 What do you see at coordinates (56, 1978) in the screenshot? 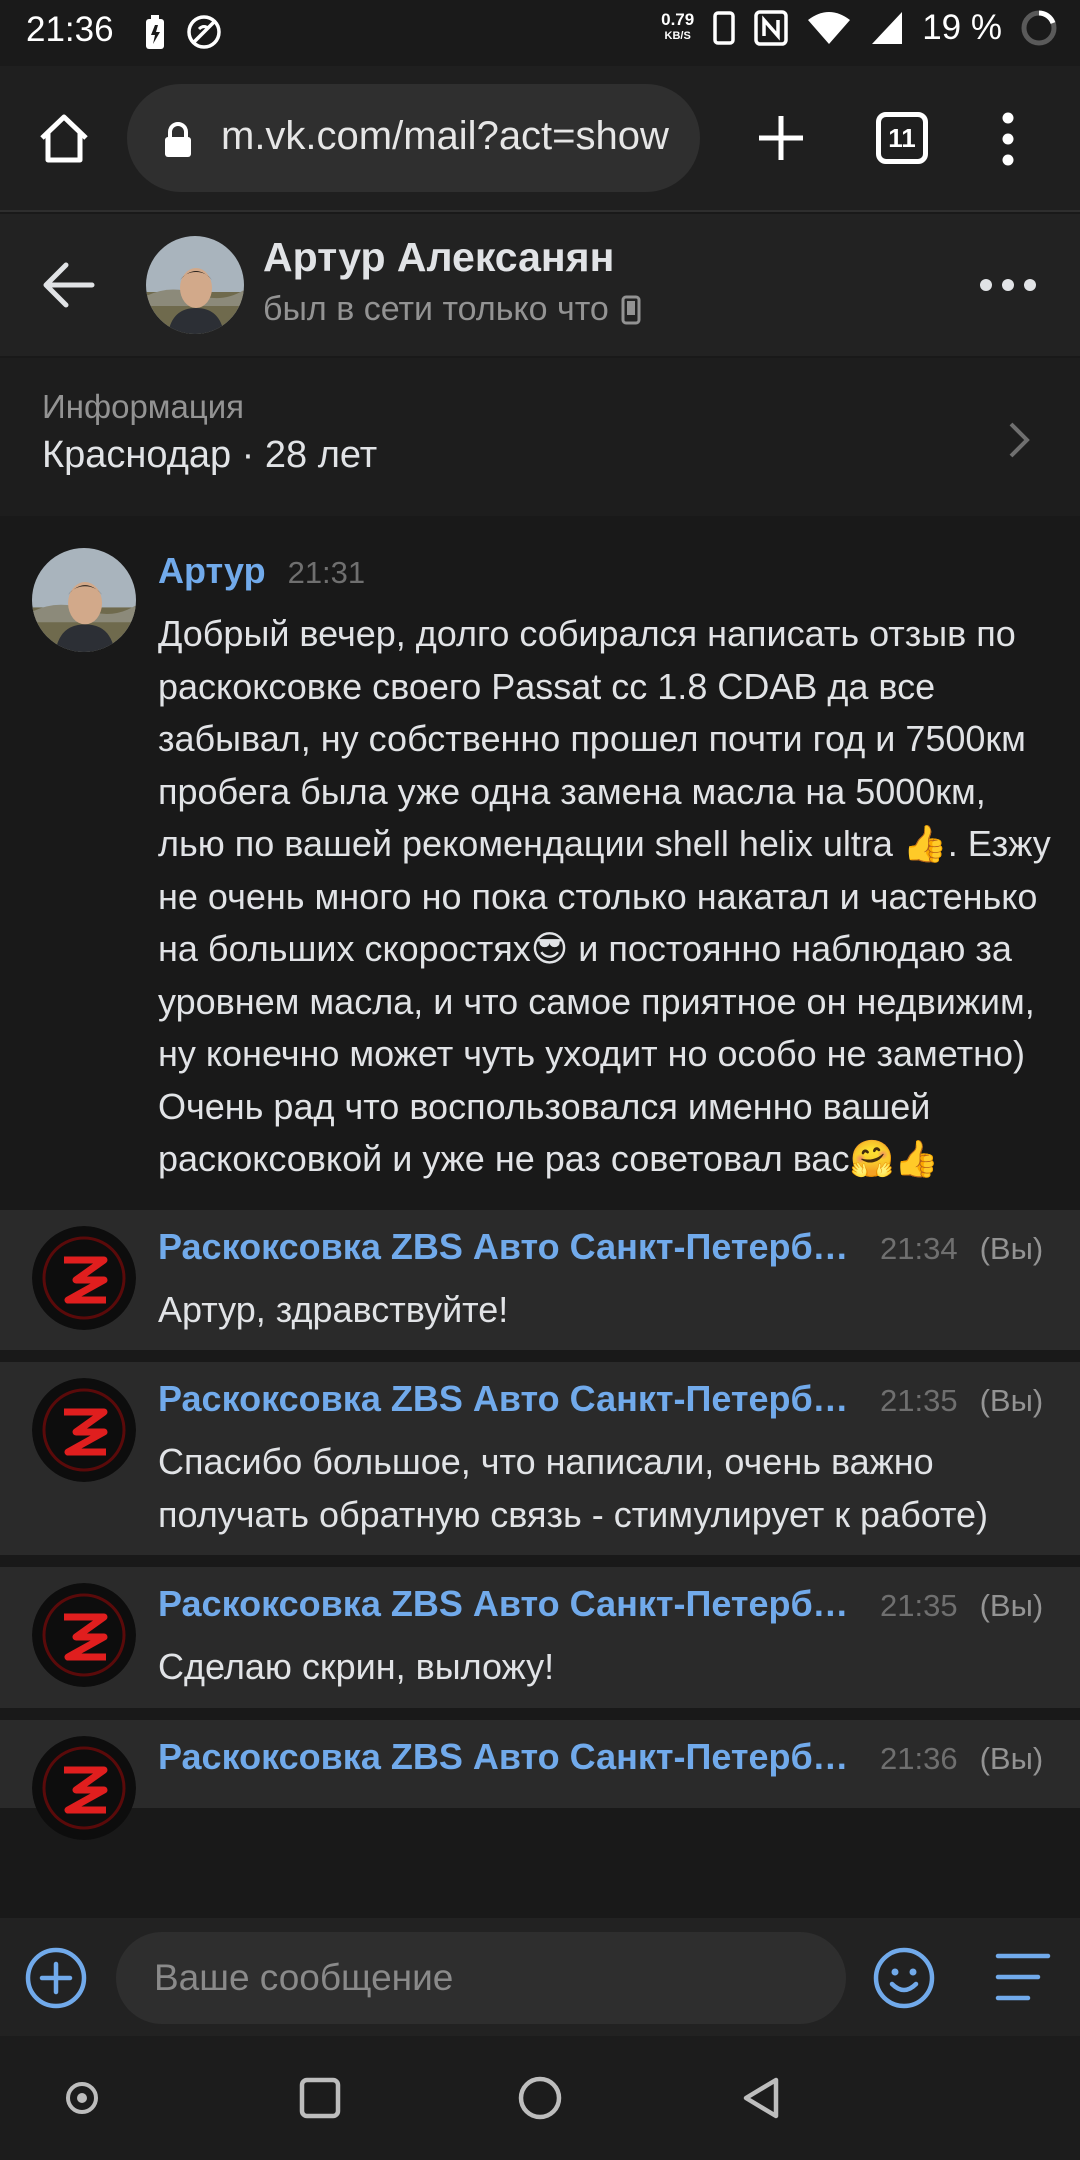
I see `plus-circle-icon` at bounding box center [56, 1978].